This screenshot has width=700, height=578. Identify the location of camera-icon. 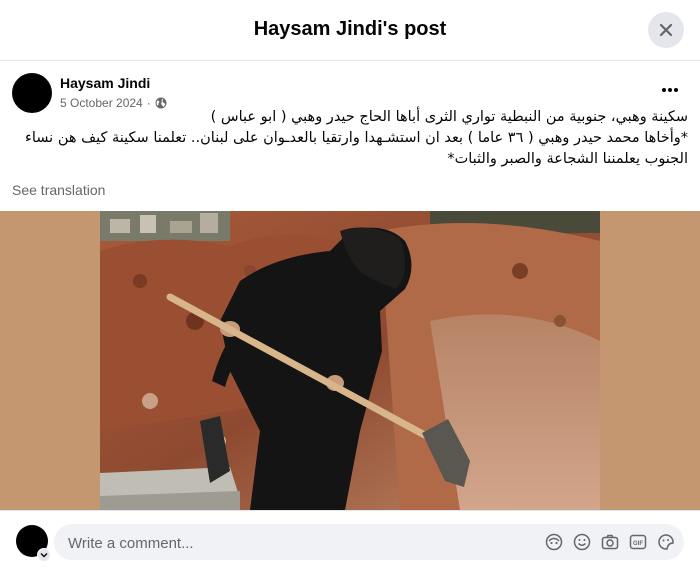
(610, 542).